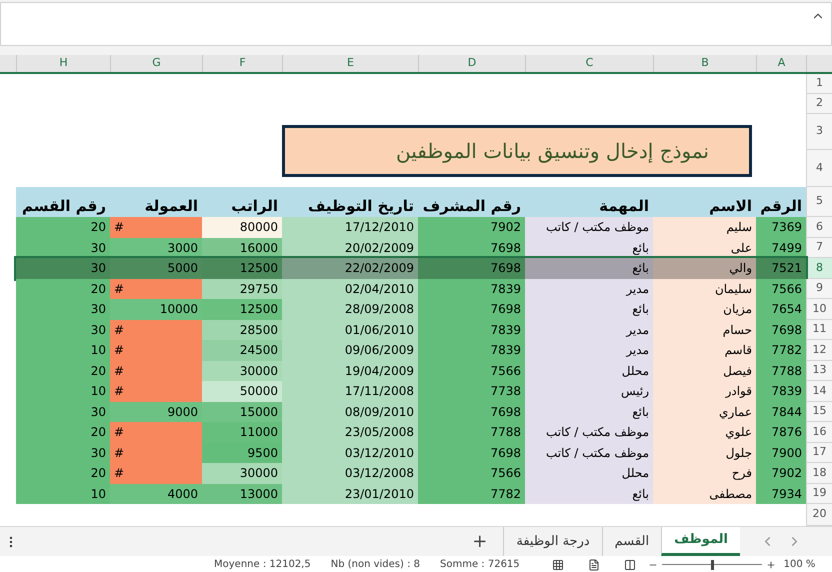 The image size is (832, 572). Describe the element at coordinates (156, 202) in the screenshot. I see `column-heading: العمولة` at that location.